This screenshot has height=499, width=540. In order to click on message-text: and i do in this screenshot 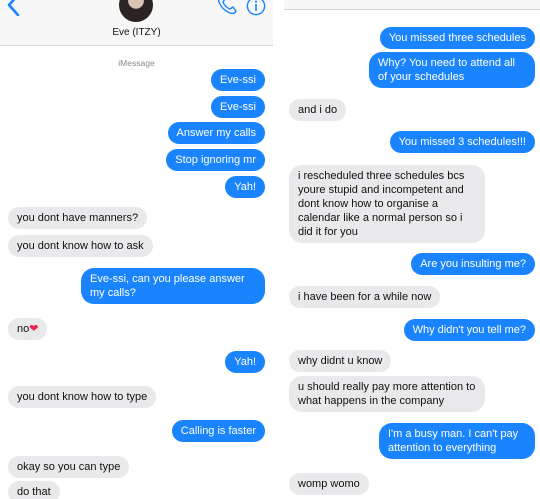, I will do `click(318, 110)`.